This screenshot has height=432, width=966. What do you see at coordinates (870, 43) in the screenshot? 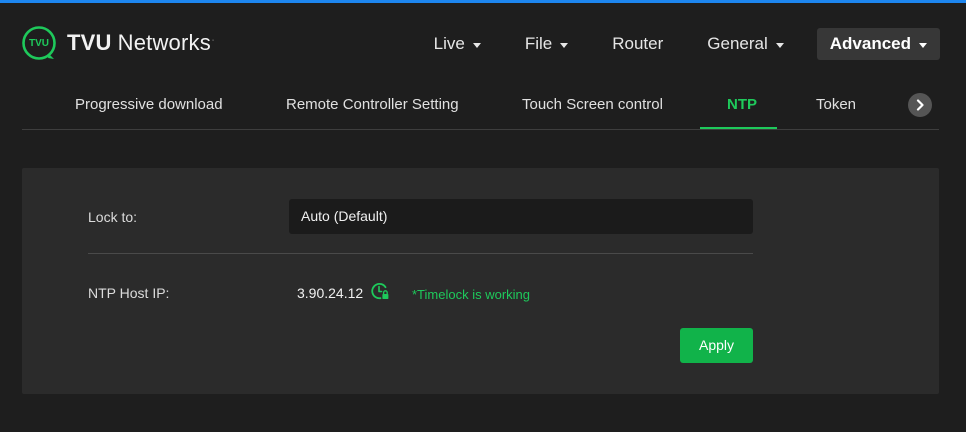
I see `nav-advanced-label: Advanced` at bounding box center [870, 43].